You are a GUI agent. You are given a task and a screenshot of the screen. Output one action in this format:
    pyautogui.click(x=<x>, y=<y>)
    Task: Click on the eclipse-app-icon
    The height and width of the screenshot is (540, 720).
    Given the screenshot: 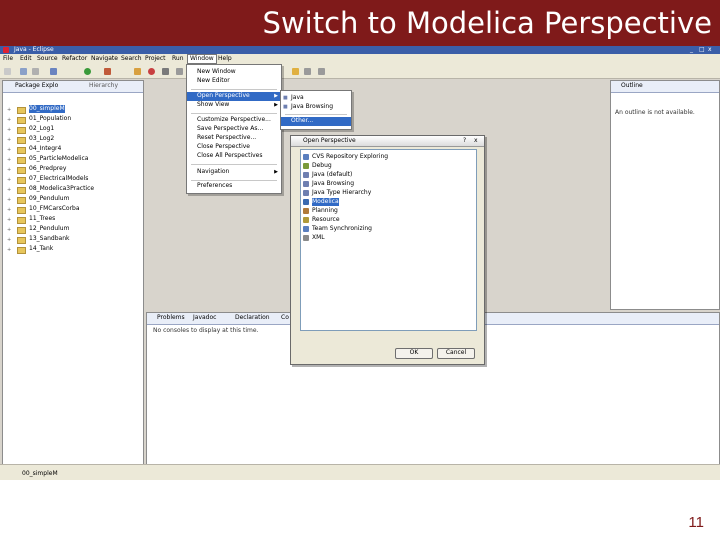 What is the action you would take?
    pyautogui.click(x=6, y=50)
    